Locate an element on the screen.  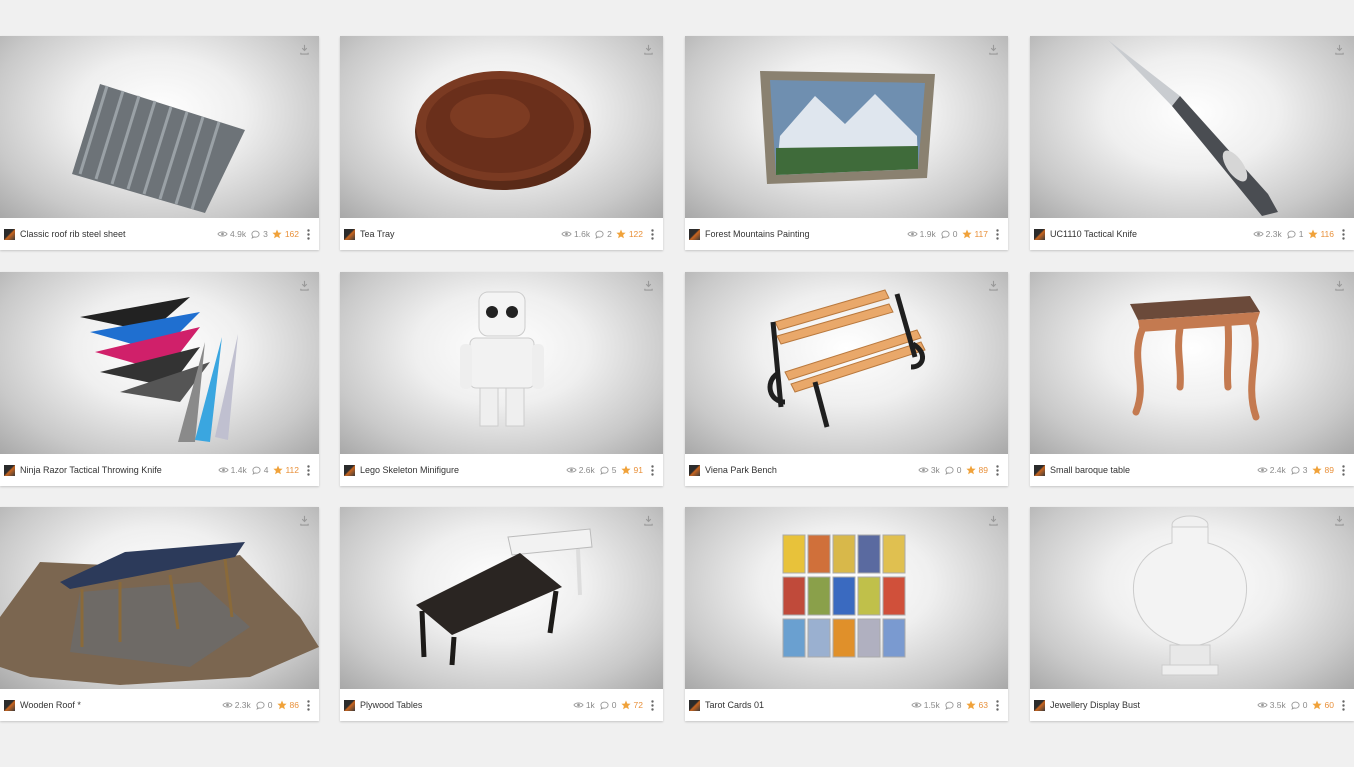
model-card: Lego Skeleton Minifigure 2.6k 5 91 is located at coordinates (501, 379).